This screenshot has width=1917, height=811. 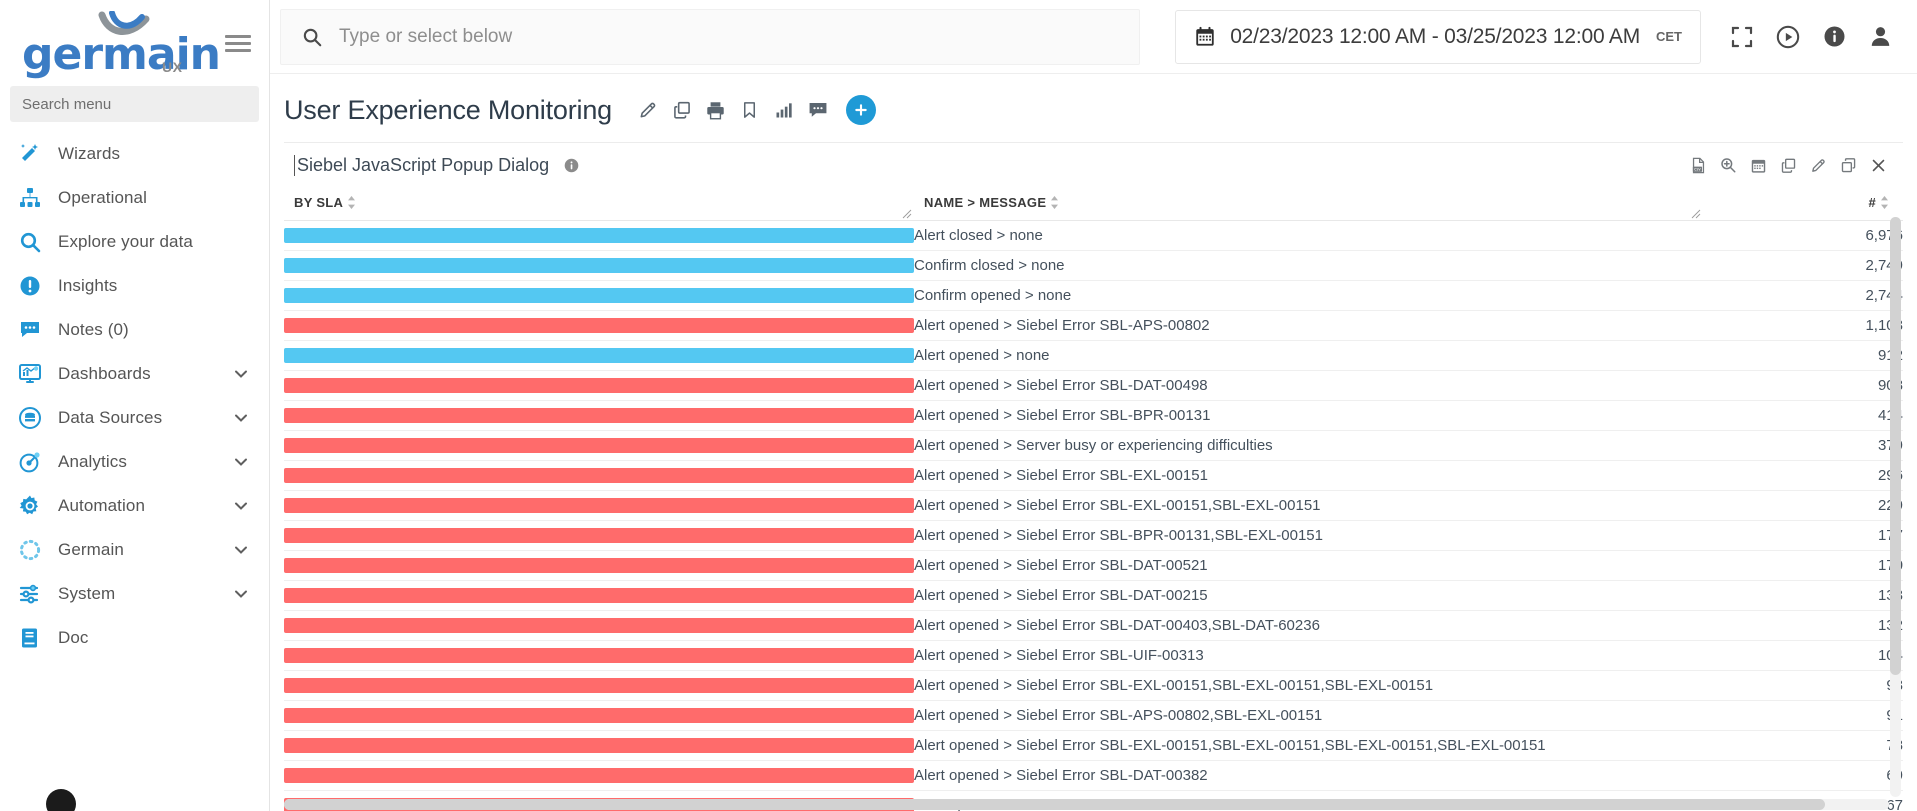 I want to click on collapse-handle, so click(x=61, y=800).